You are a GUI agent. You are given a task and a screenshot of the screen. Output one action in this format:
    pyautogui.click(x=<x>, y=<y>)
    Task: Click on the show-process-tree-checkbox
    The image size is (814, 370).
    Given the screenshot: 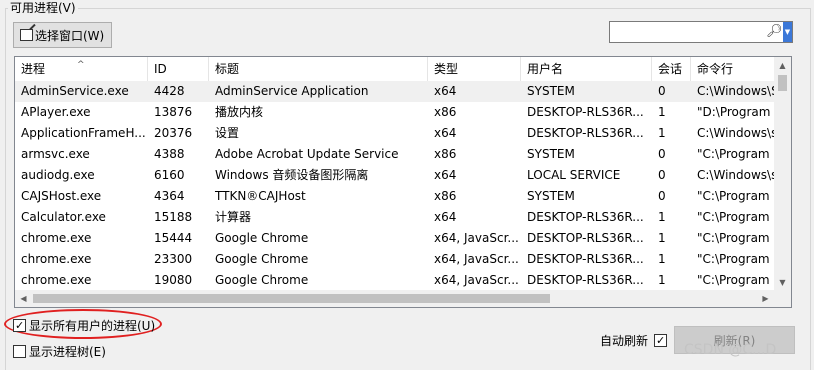 What is the action you would take?
    pyautogui.click(x=19, y=351)
    